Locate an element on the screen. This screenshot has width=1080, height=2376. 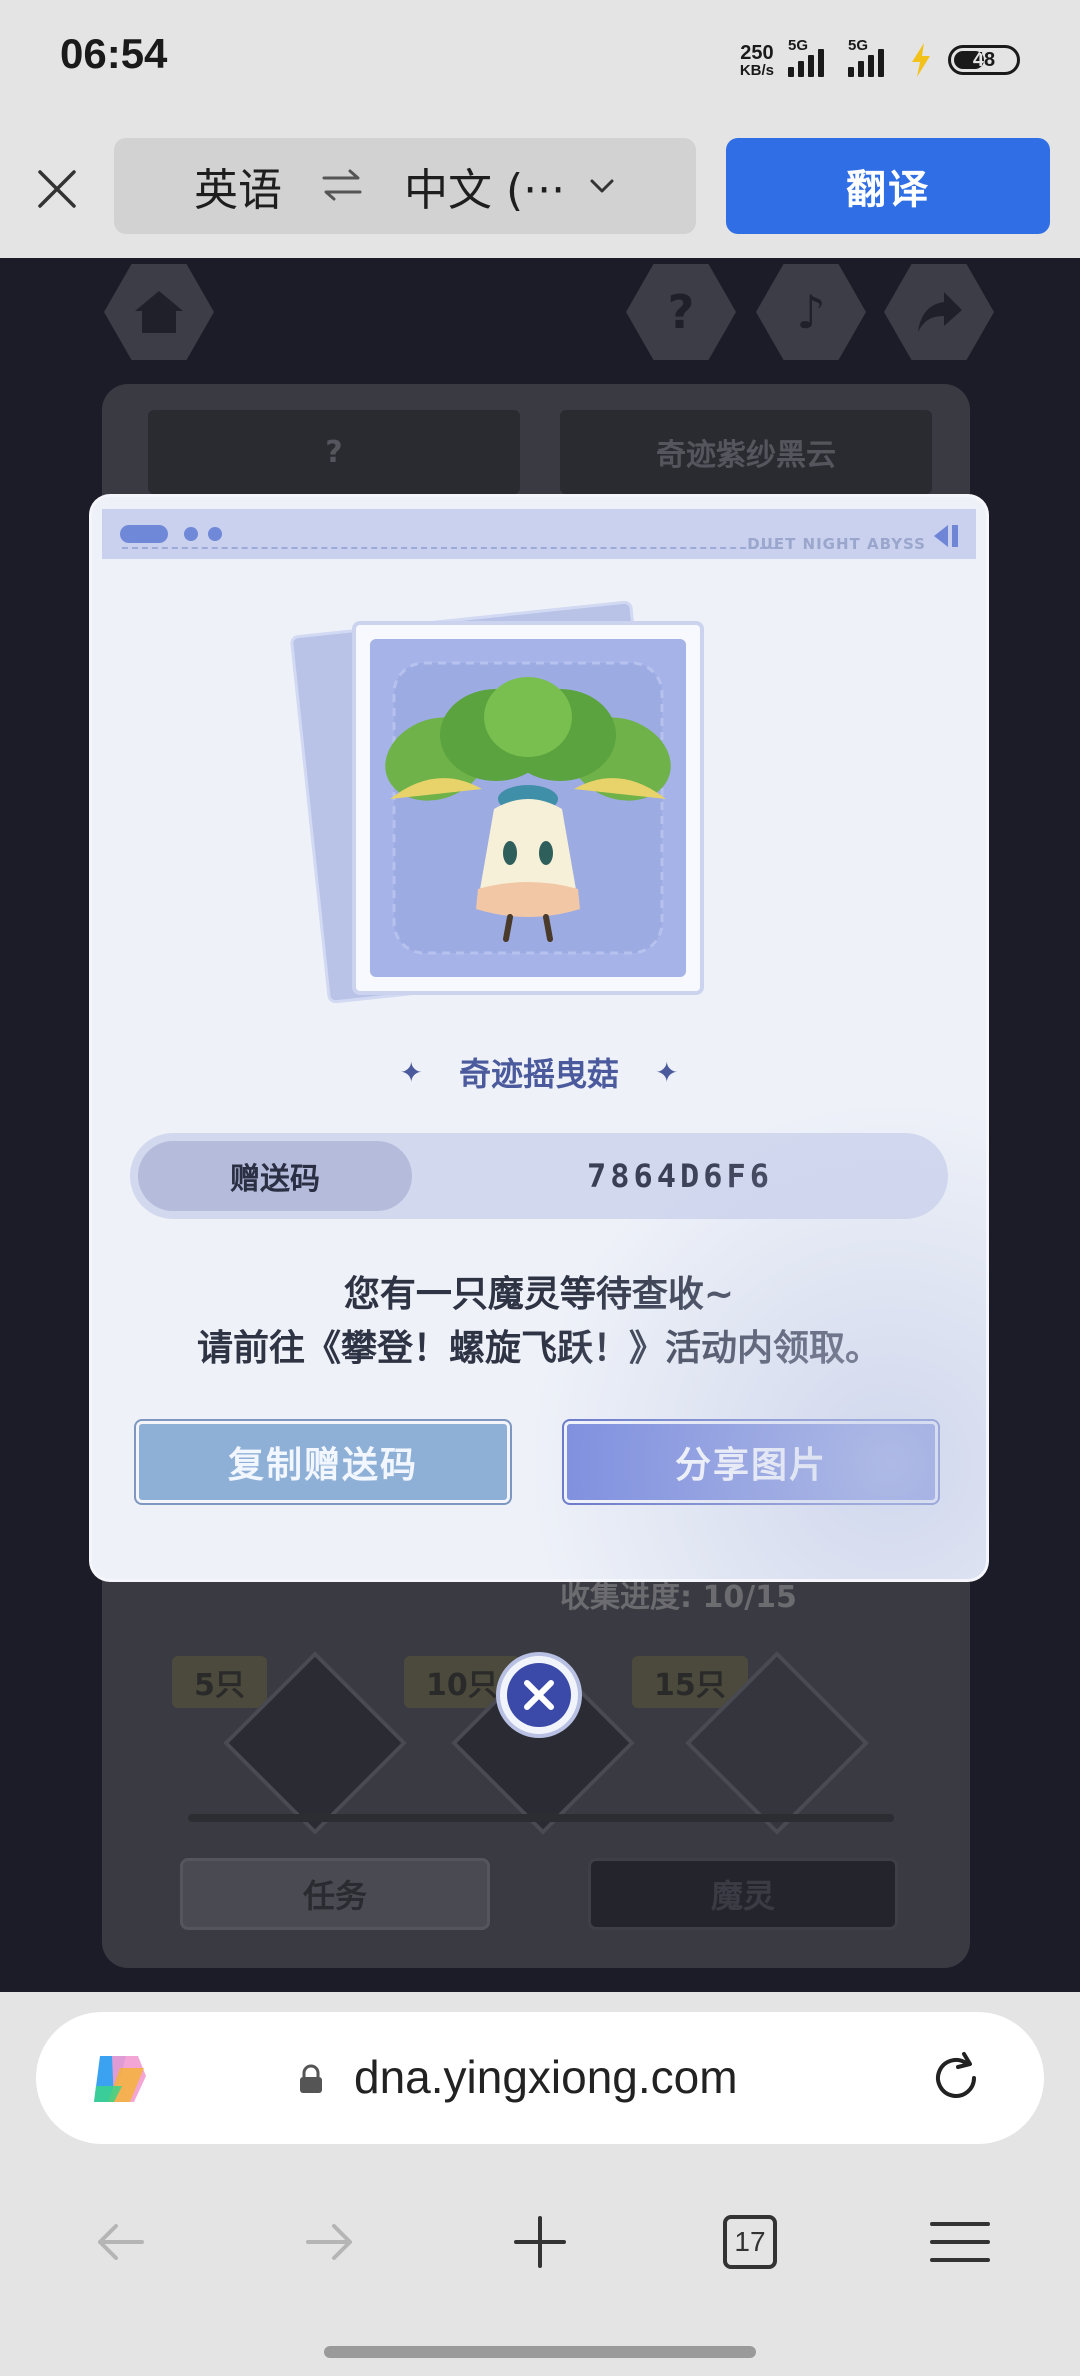
gift-code-row: 赠送码 7864D6F6 is located at coordinates (539, 1176).